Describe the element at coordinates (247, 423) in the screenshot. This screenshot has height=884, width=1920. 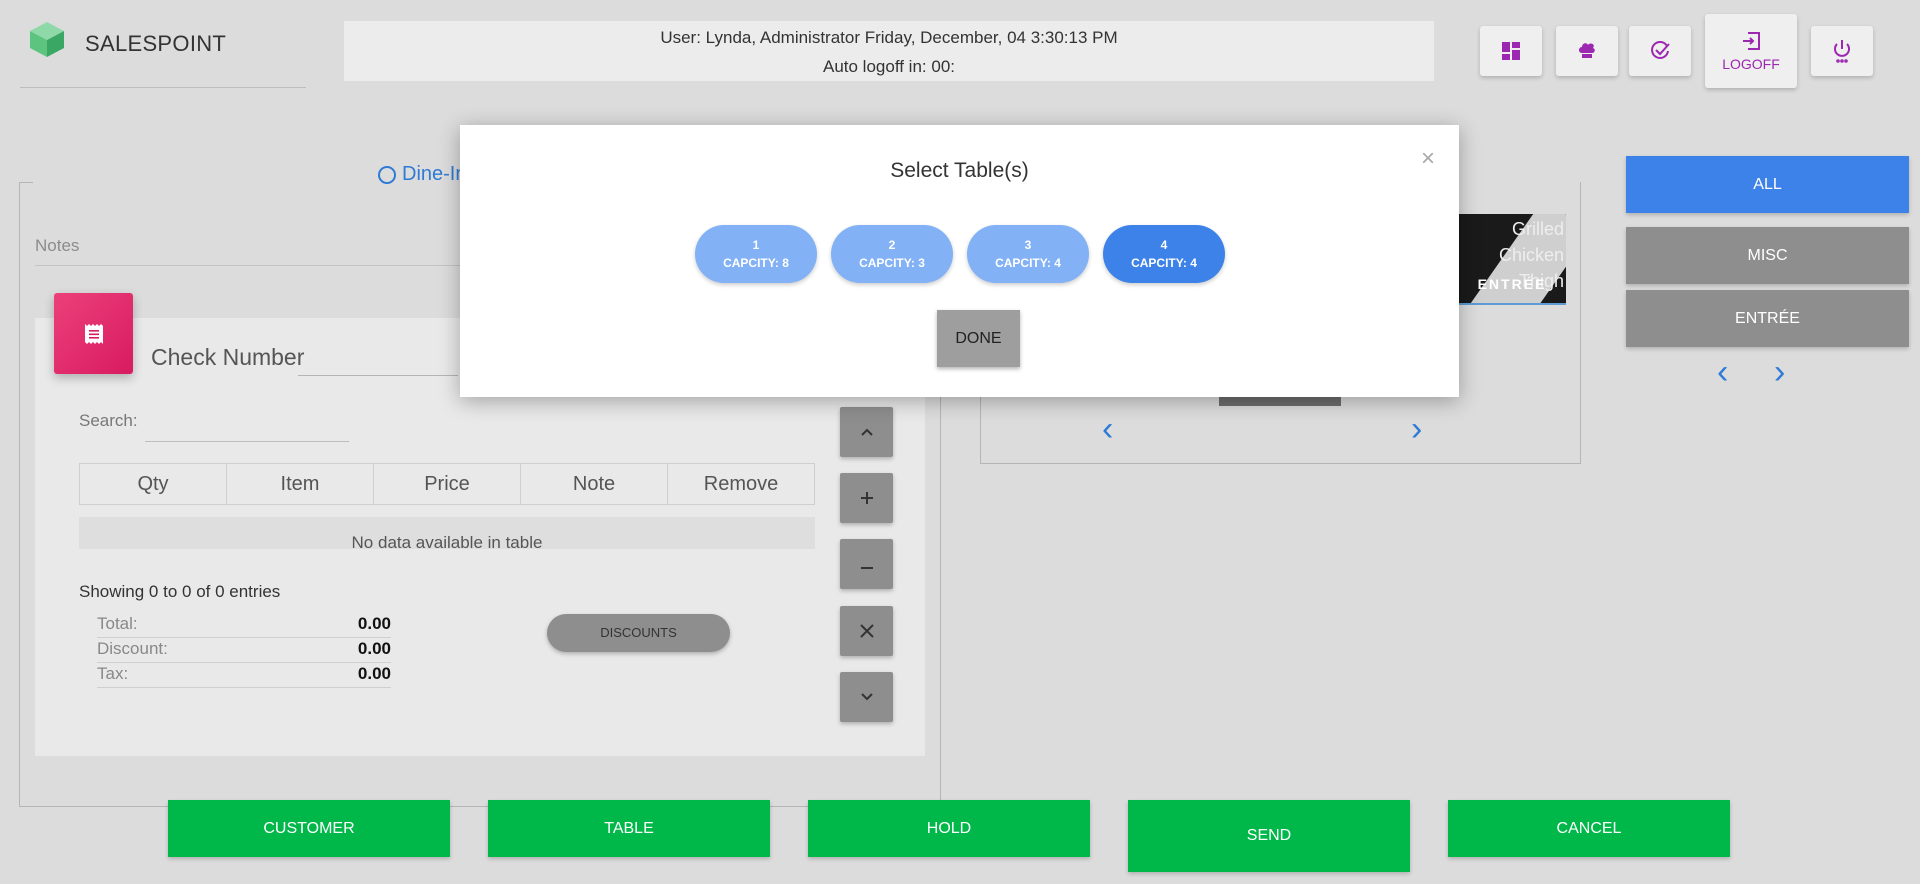
I see `search-input` at that location.